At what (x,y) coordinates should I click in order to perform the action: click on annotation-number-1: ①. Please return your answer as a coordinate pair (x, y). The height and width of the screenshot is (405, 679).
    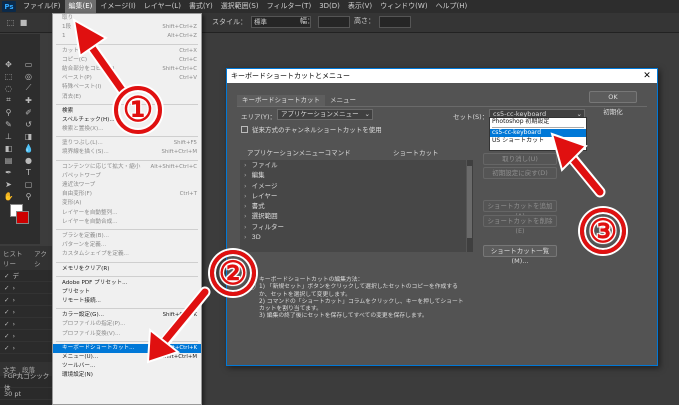
    Looking at the image, I should click on (138, 110).